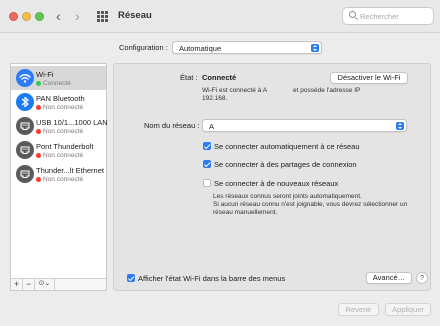 The height and width of the screenshot is (326, 440). I want to click on help-button: ?, so click(422, 278).